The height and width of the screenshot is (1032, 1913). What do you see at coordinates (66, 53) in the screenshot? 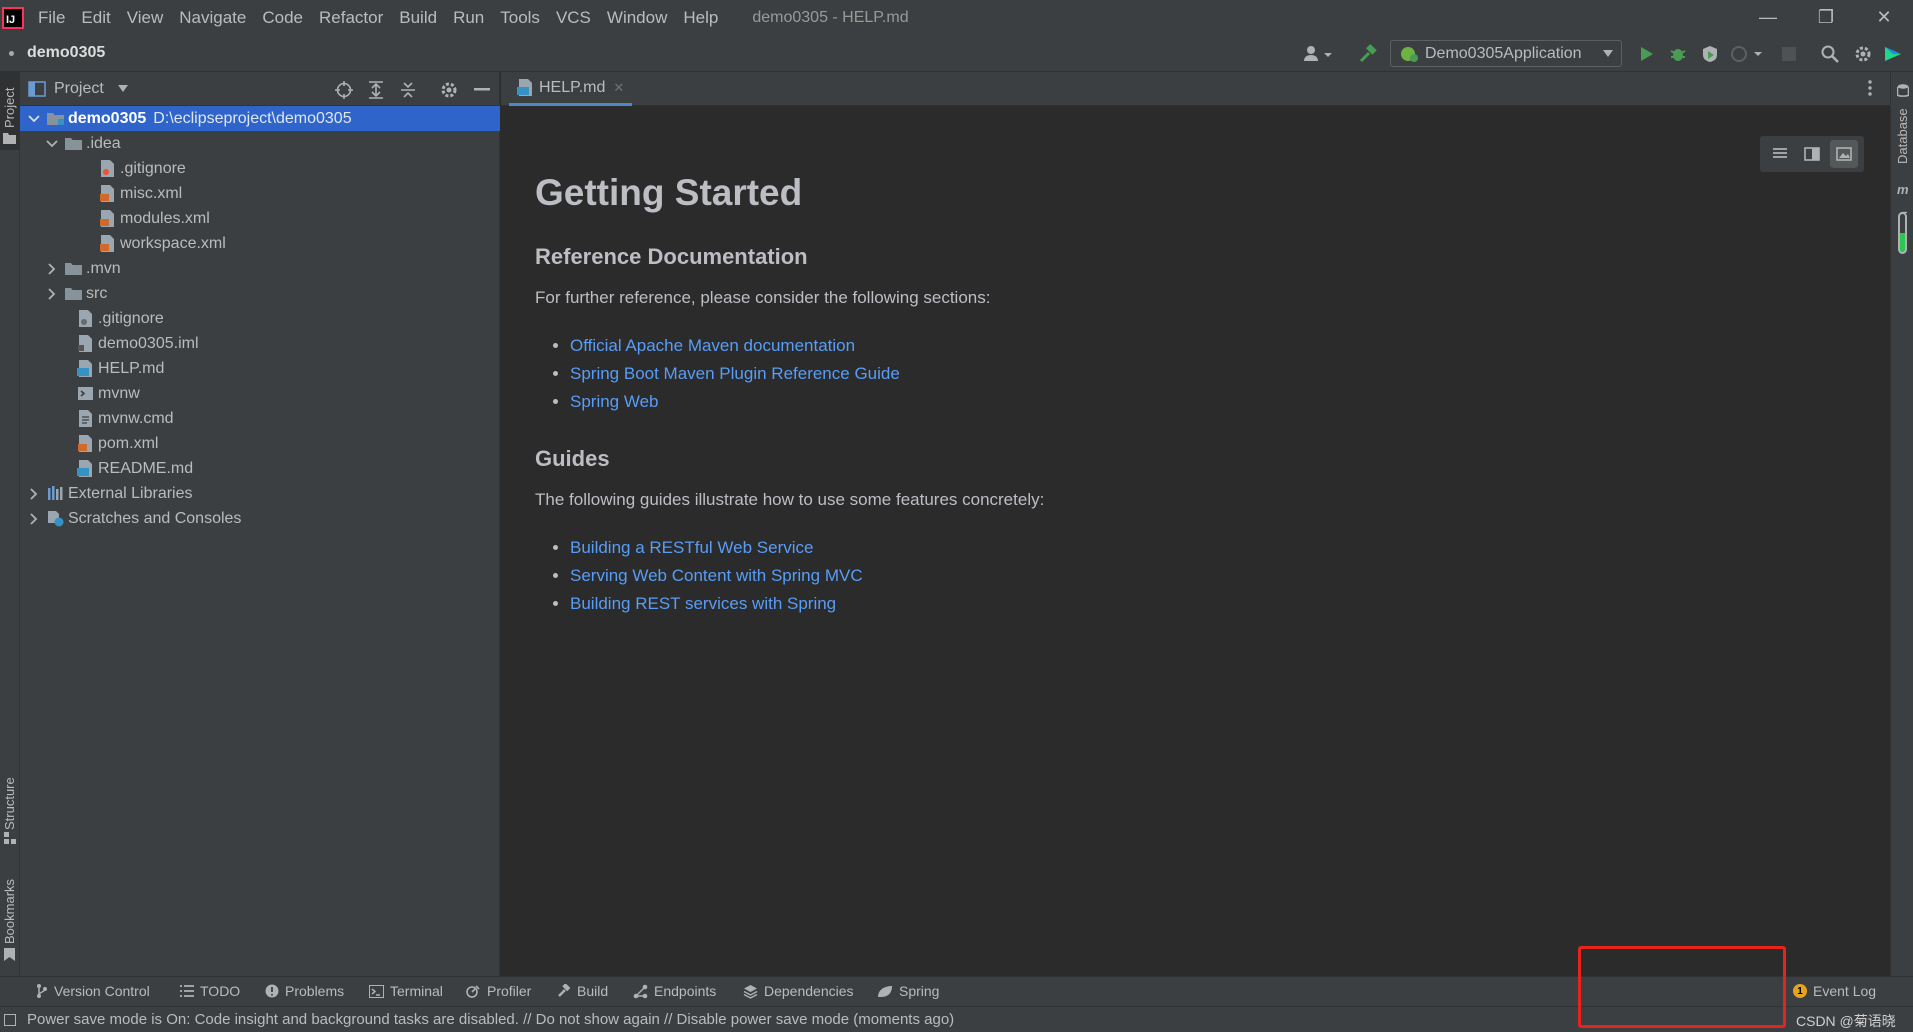
I see `breadcrumb-project: demo0305` at bounding box center [66, 53].